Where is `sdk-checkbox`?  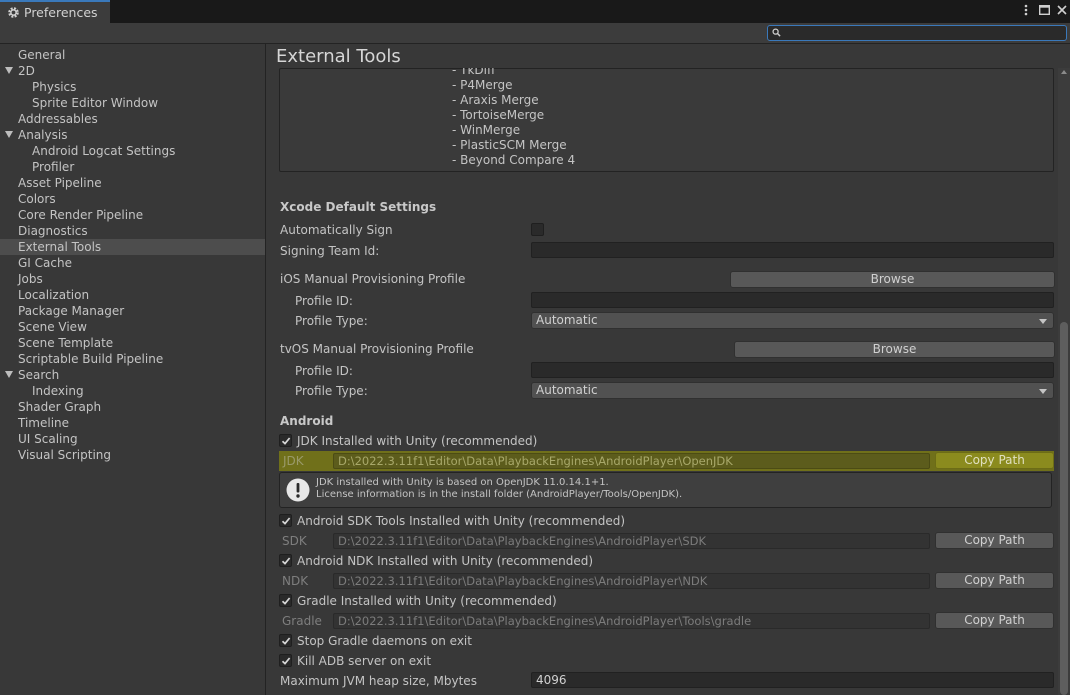 sdk-checkbox is located at coordinates (285, 520).